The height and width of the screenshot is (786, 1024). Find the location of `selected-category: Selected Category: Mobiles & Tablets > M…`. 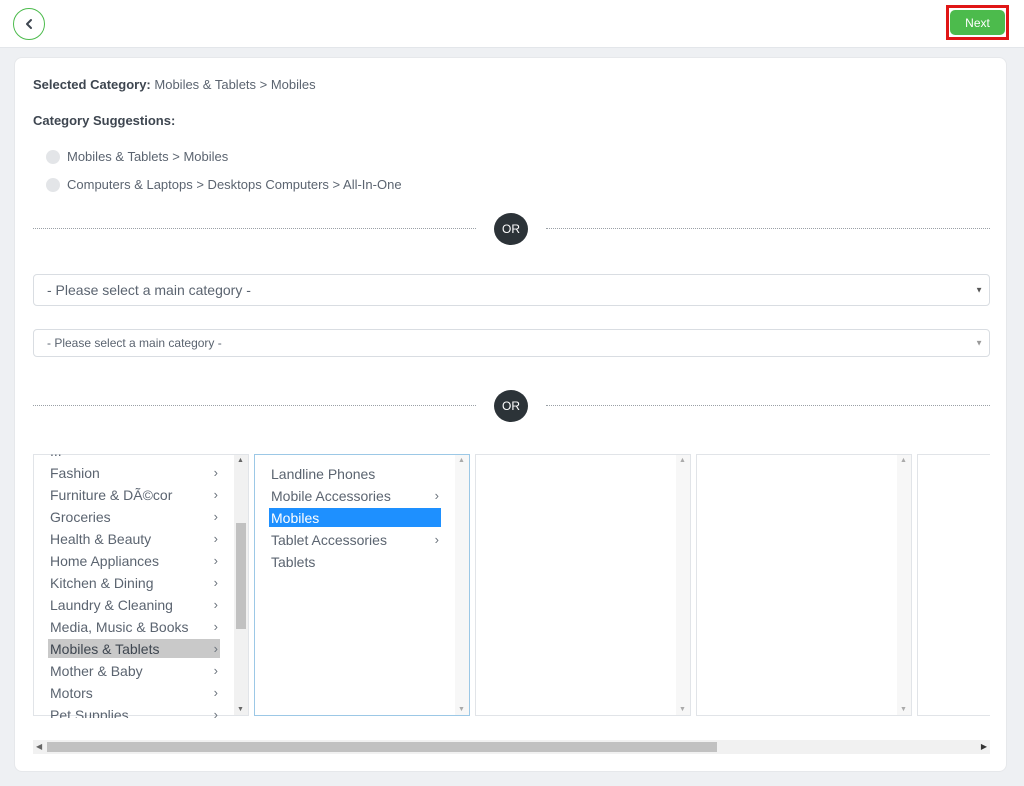

selected-category: Selected Category: Mobiles & Tablets > M… is located at coordinates (174, 84).